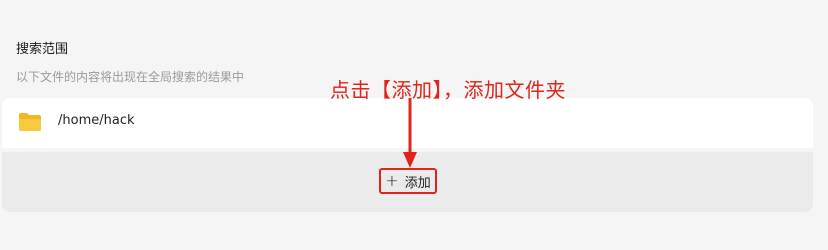 The width and height of the screenshot is (828, 250). Describe the element at coordinates (410, 133) in the screenshot. I see `annotation-arrow` at that location.